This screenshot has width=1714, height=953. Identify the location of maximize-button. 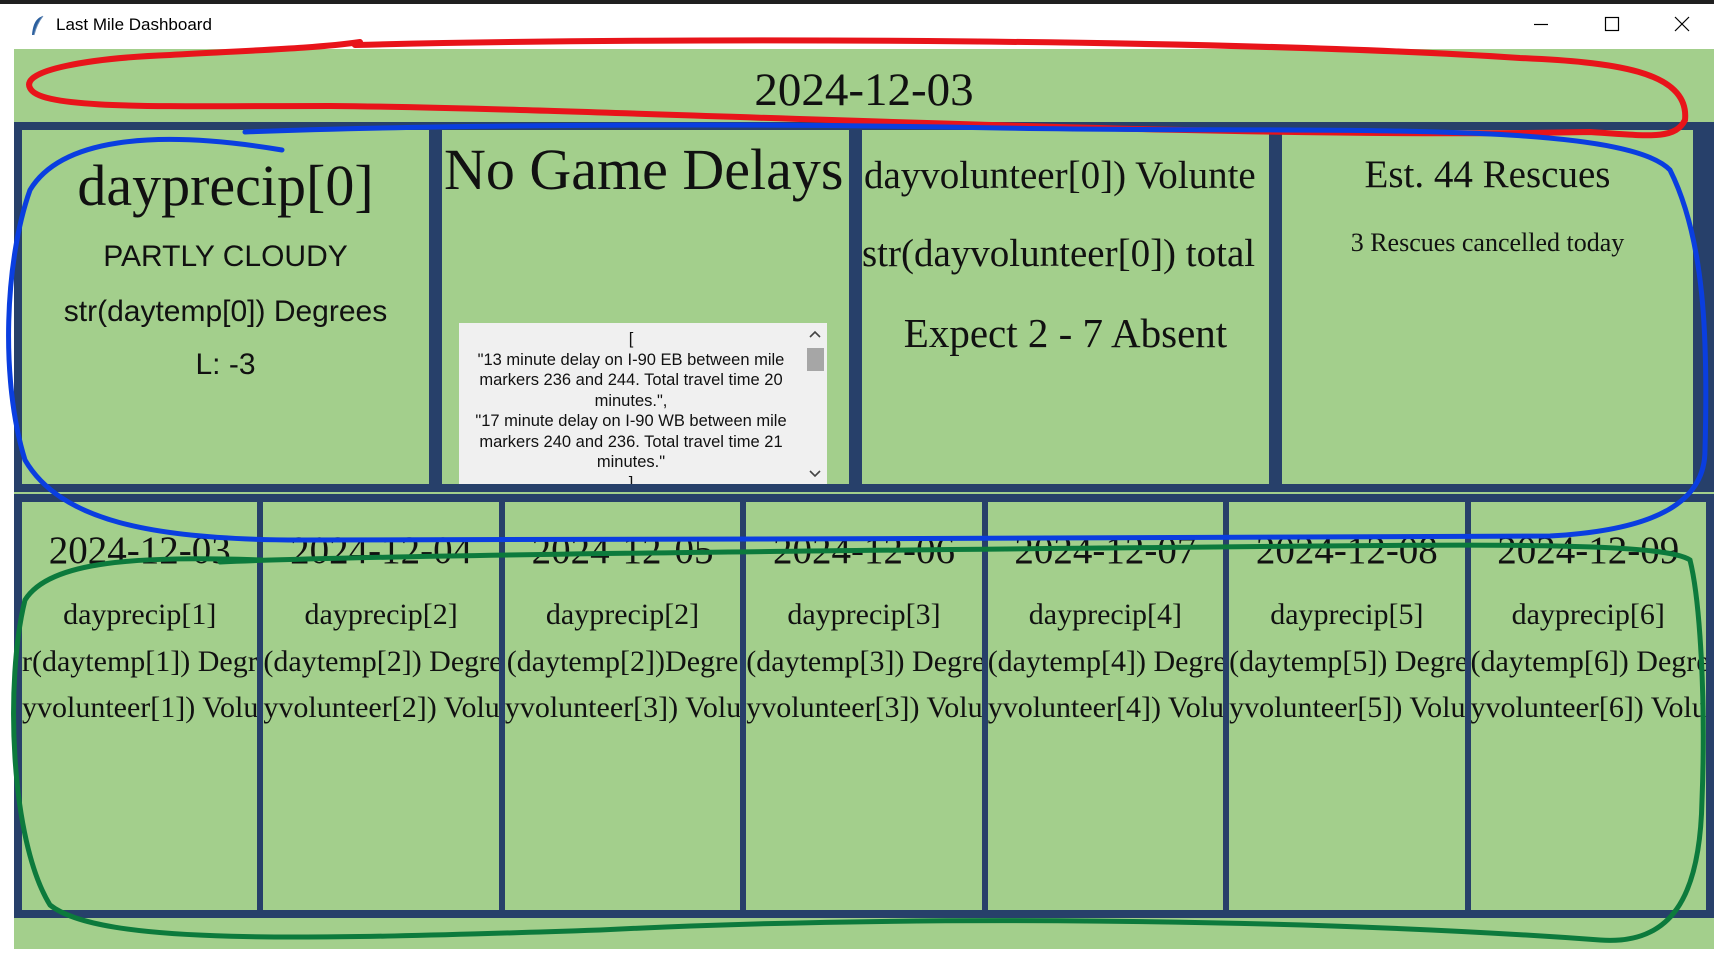
(1611, 26).